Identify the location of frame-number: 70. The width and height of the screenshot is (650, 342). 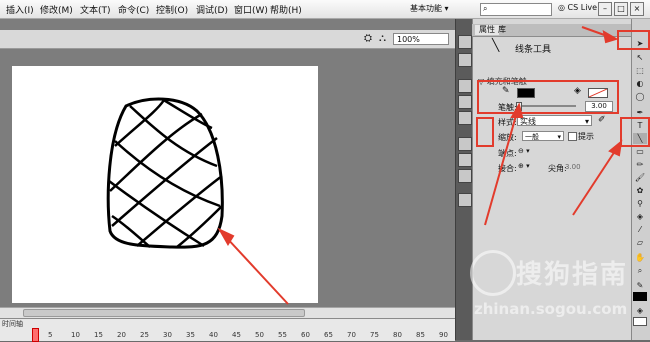
(351, 335).